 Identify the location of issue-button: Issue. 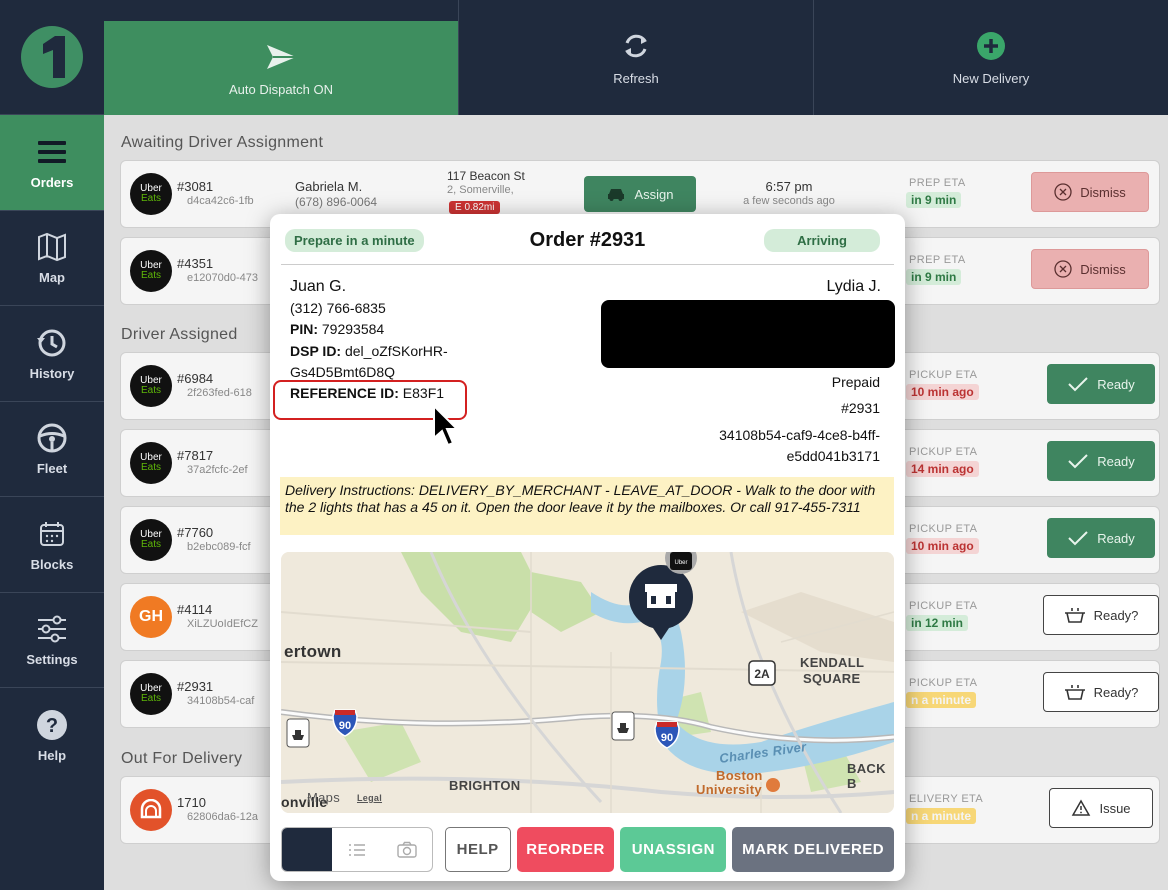
(1101, 808).